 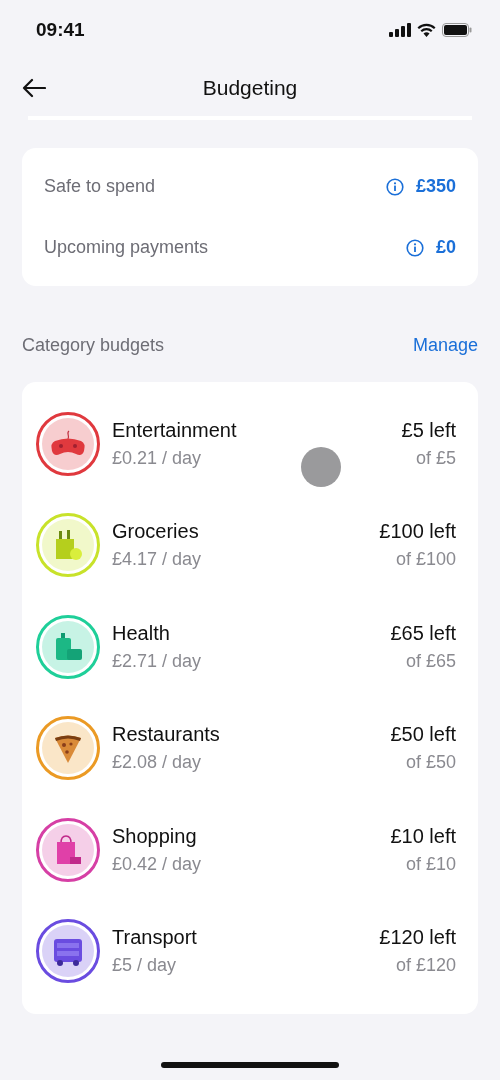 What do you see at coordinates (157, 864) in the screenshot?
I see `daily-rate: £0.42 / day` at bounding box center [157, 864].